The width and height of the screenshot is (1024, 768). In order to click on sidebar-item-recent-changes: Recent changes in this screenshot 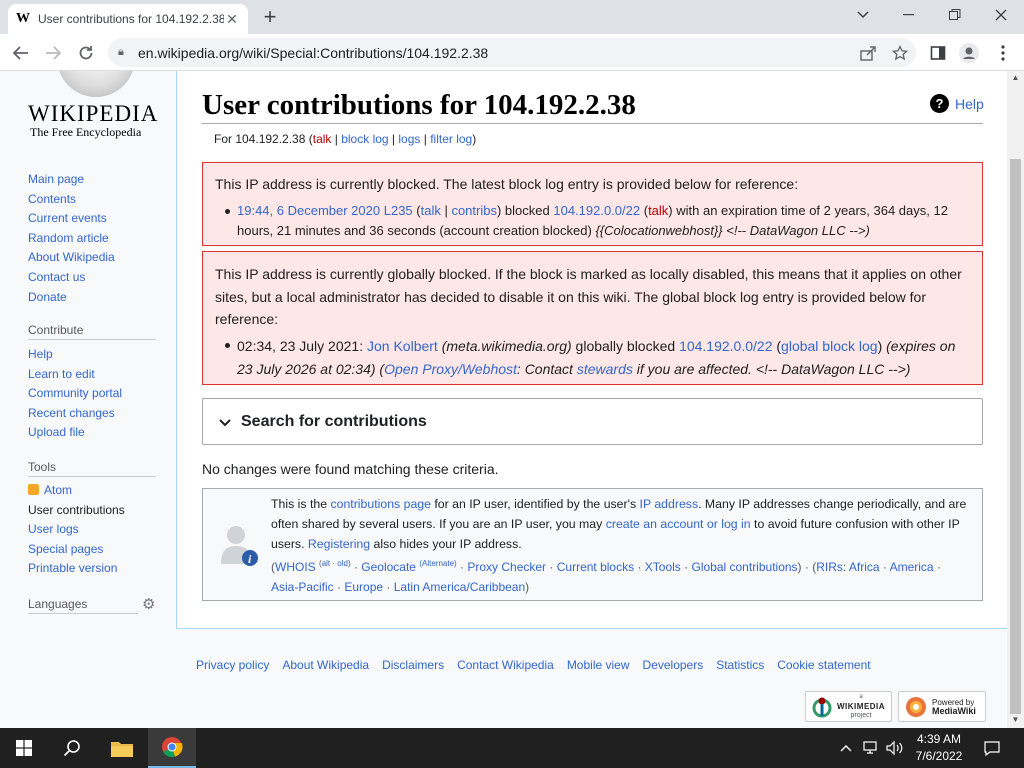, I will do `click(75, 414)`.